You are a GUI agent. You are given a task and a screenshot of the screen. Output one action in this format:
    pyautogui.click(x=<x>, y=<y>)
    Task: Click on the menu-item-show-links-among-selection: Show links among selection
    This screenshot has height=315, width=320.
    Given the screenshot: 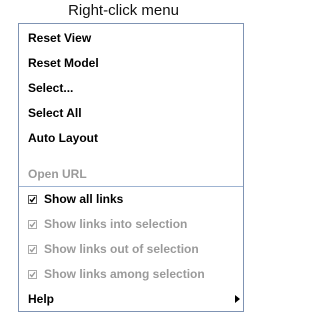 What is the action you would take?
    pyautogui.click(x=131, y=274)
    